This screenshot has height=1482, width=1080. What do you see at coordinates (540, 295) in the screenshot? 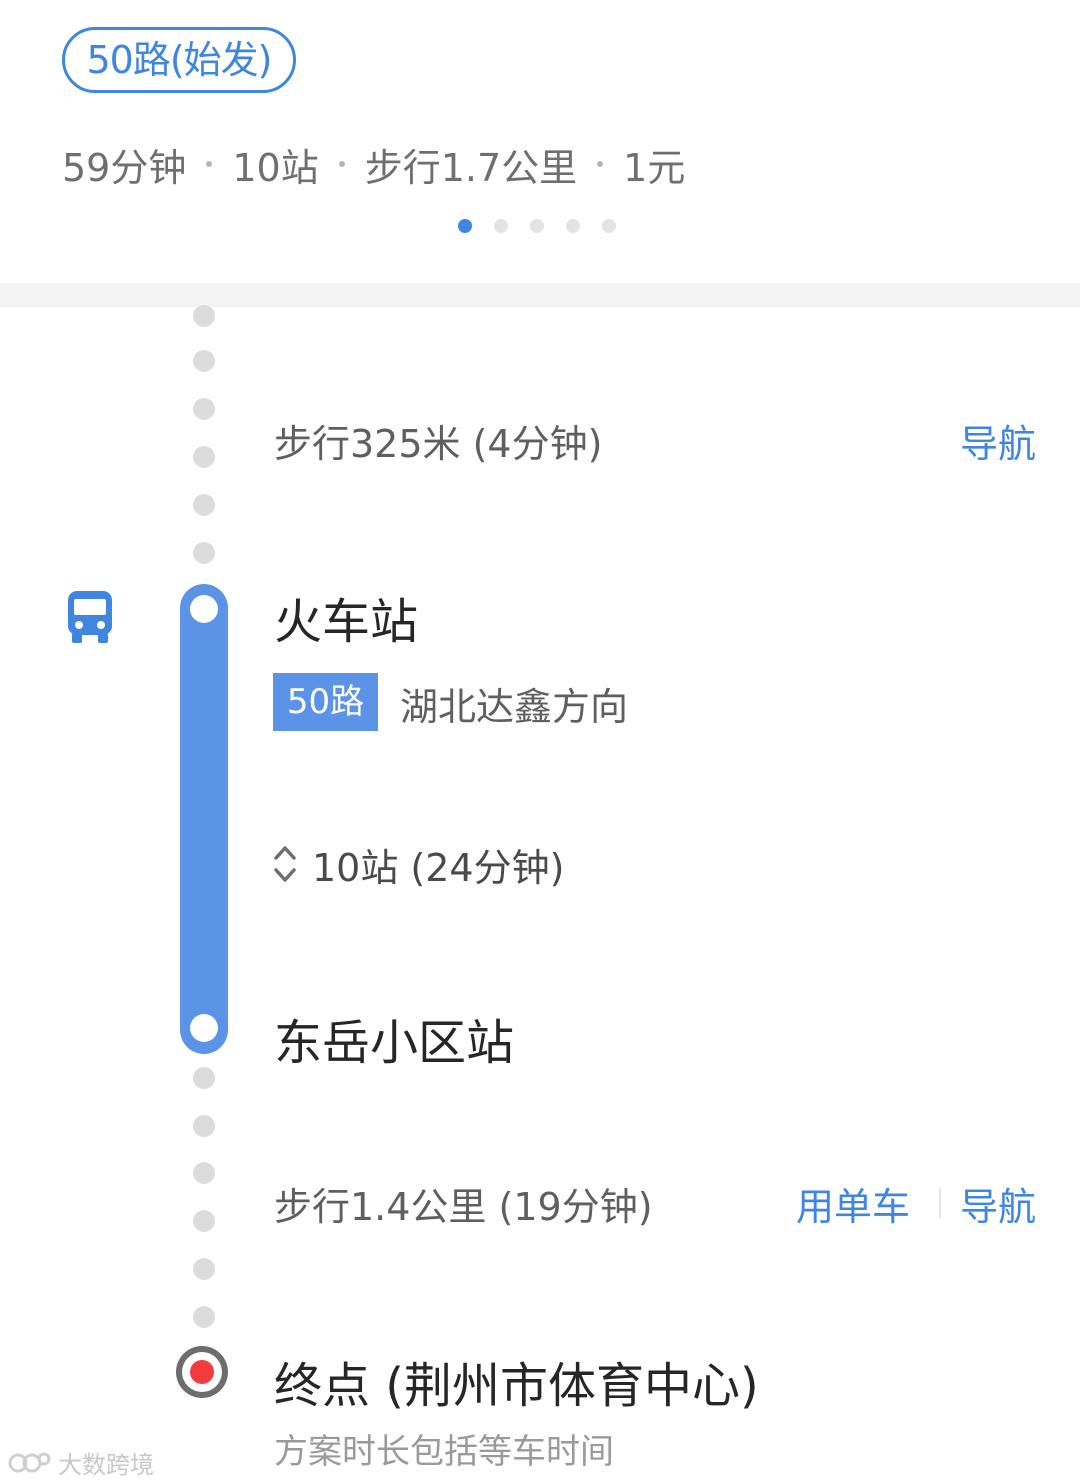
I see `section-divider` at bounding box center [540, 295].